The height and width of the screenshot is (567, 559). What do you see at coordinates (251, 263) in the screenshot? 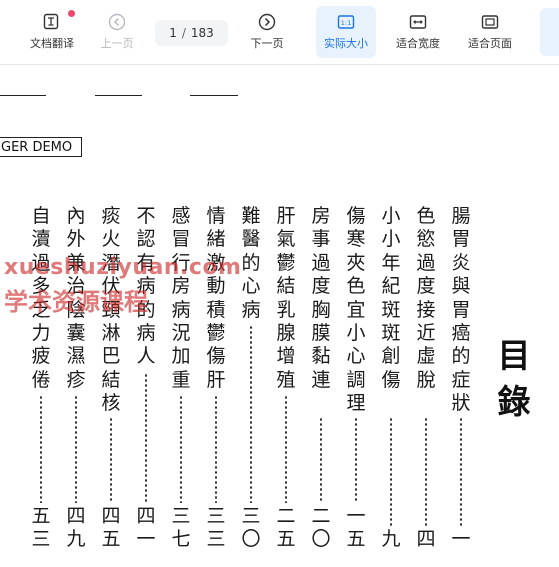
I see `toc-entry-text: 難醫的心病` at bounding box center [251, 263].